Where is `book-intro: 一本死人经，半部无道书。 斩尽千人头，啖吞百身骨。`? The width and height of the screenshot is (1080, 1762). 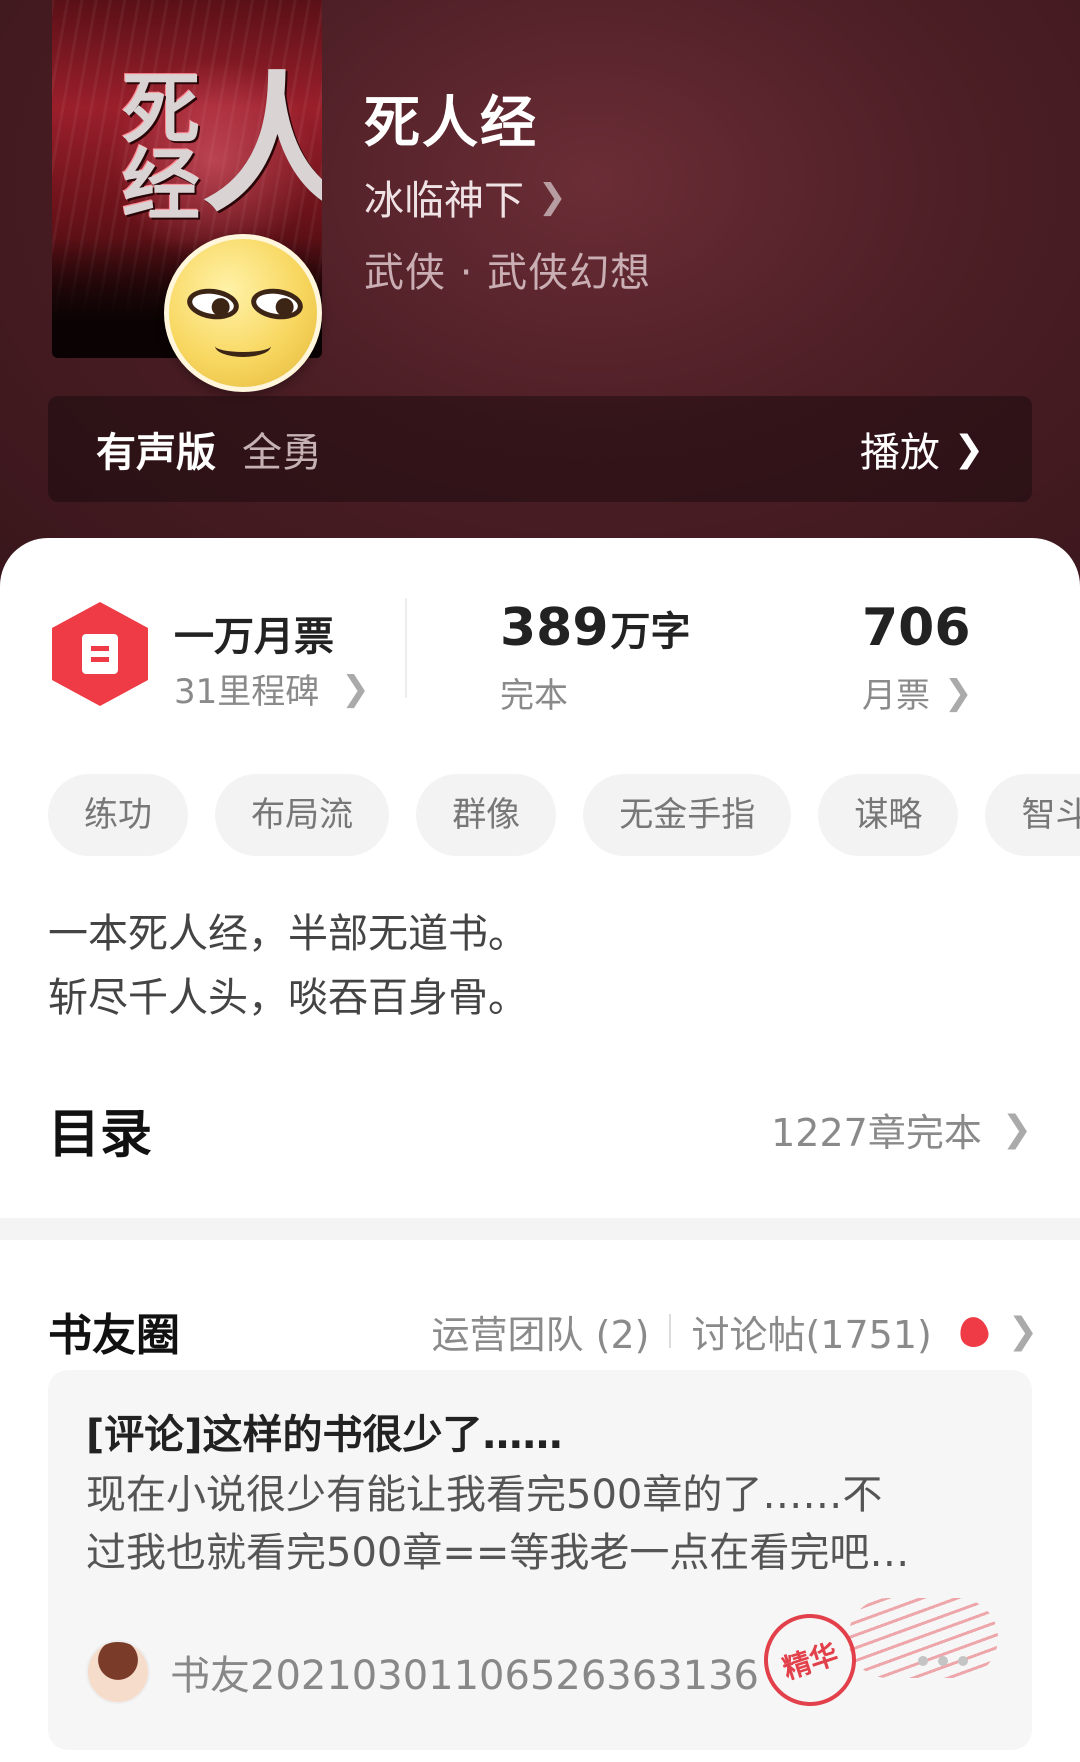
book-intro: 一本死人经，半部无道书。 斩尽千人头，啖吞百身骨。 is located at coordinates (288, 966).